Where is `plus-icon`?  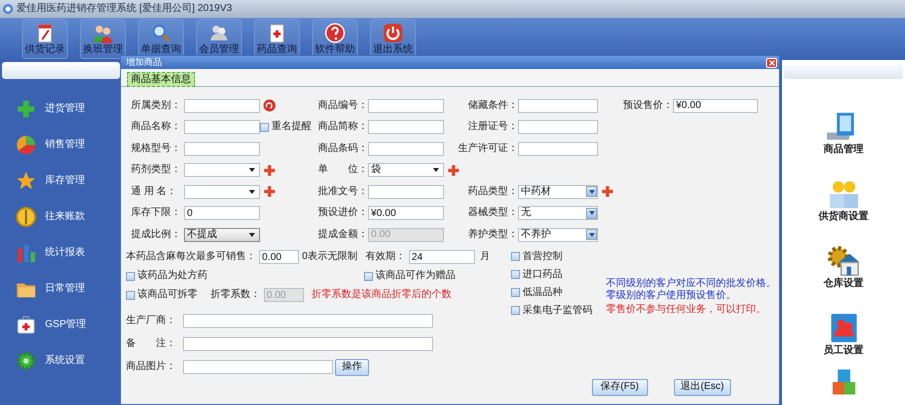
plus-icon is located at coordinates (26, 109).